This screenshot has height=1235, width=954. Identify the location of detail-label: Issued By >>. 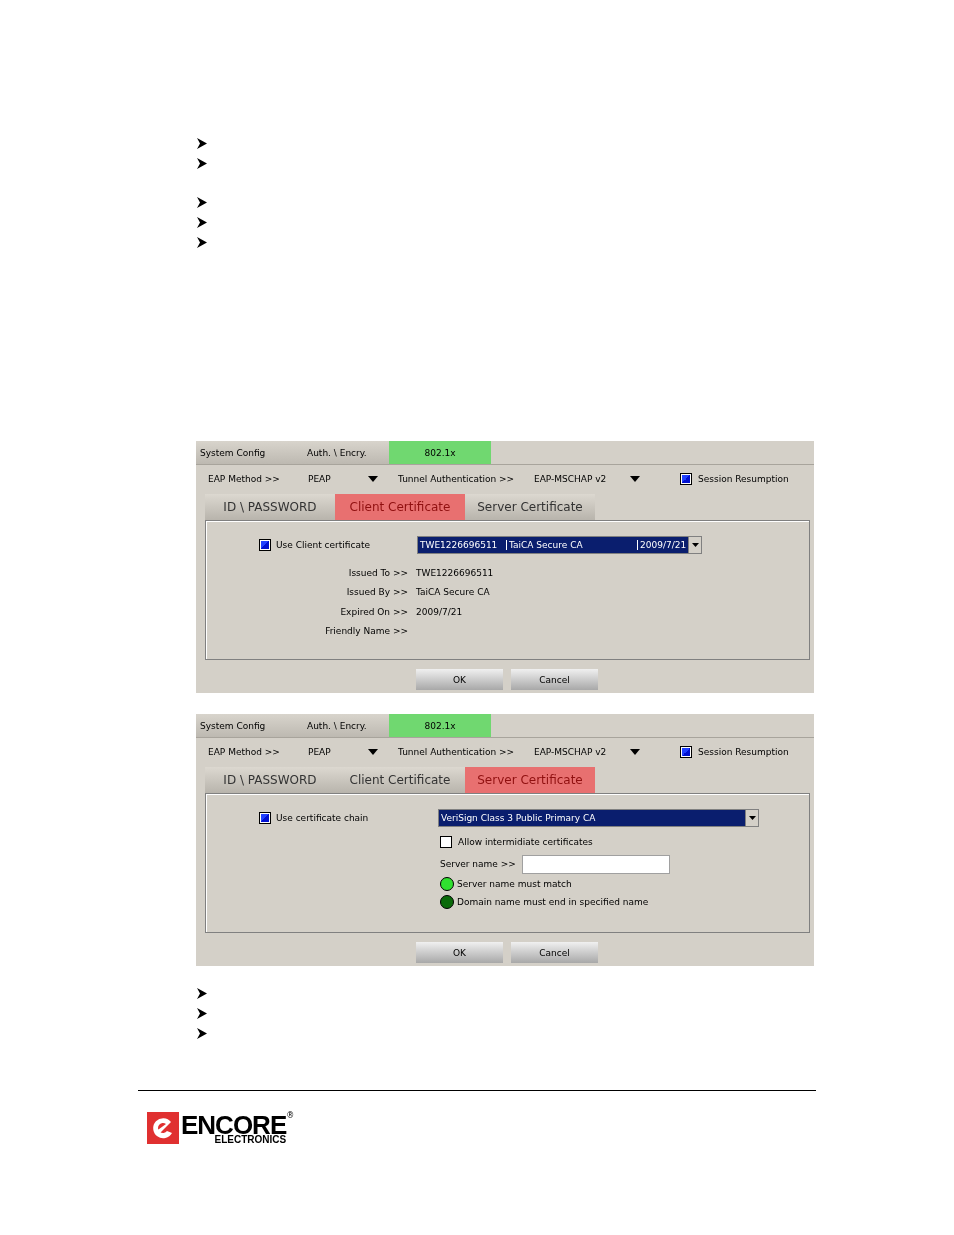
(376, 592).